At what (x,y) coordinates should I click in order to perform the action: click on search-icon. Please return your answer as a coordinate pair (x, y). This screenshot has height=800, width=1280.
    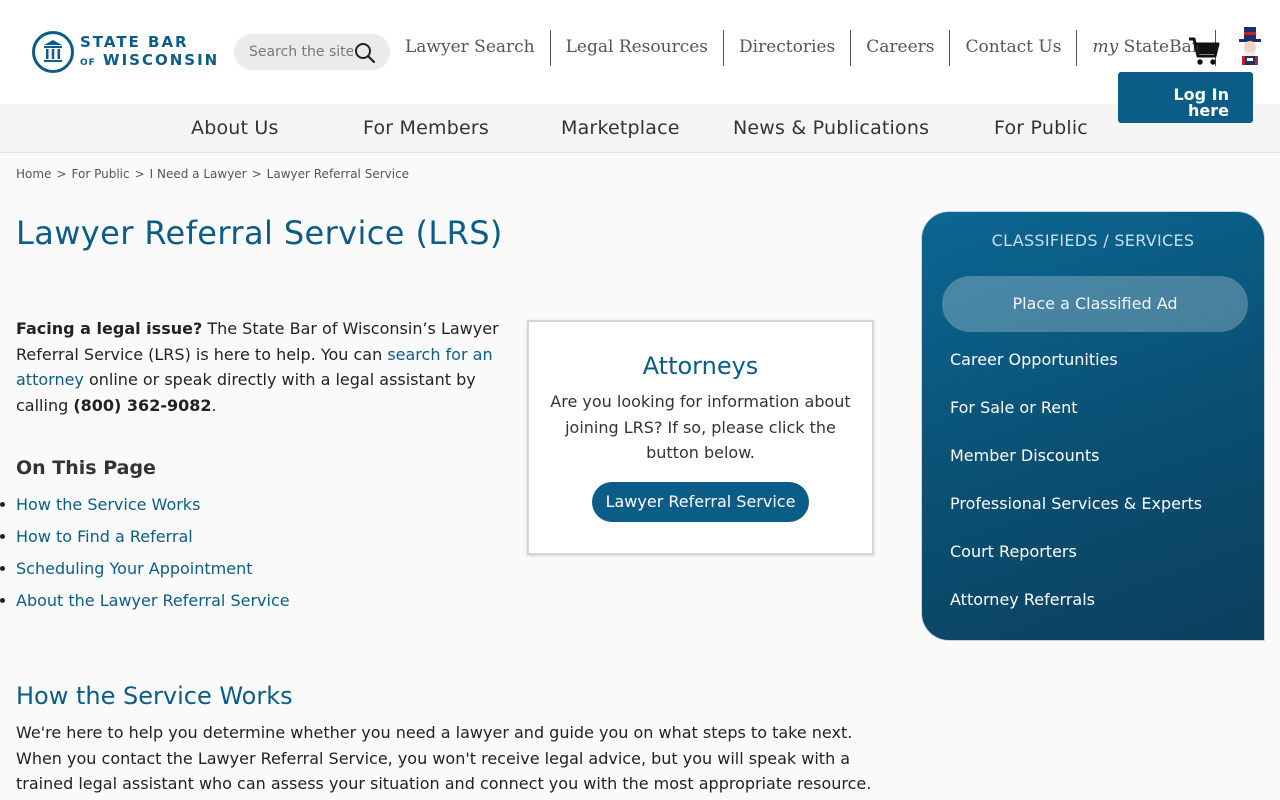
    Looking at the image, I should click on (365, 53).